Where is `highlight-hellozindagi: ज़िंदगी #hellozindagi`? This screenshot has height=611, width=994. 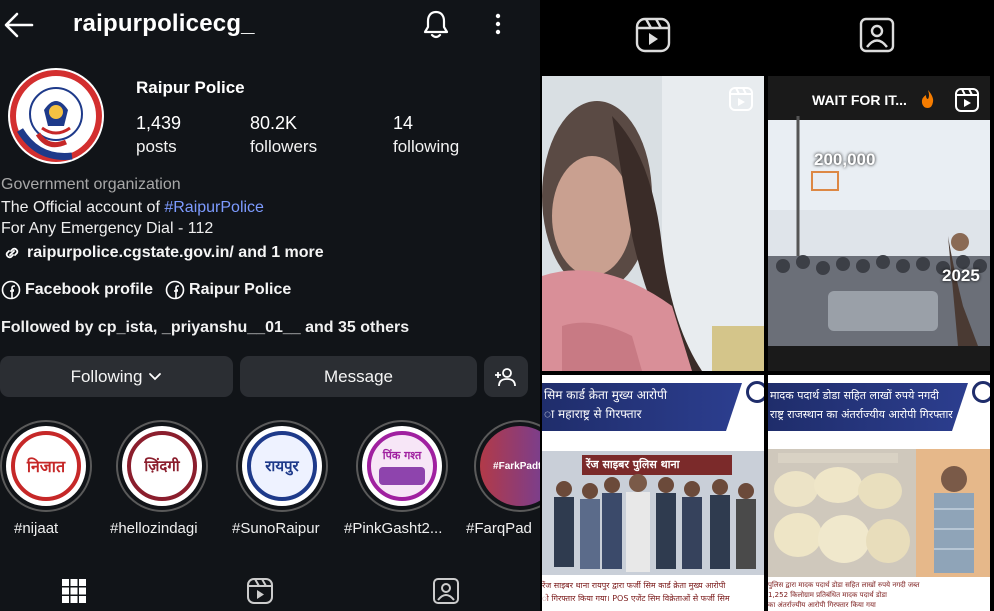
highlight-hellozindagi: ज़िंदगी #hellozindagi is located at coordinates (161, 478).